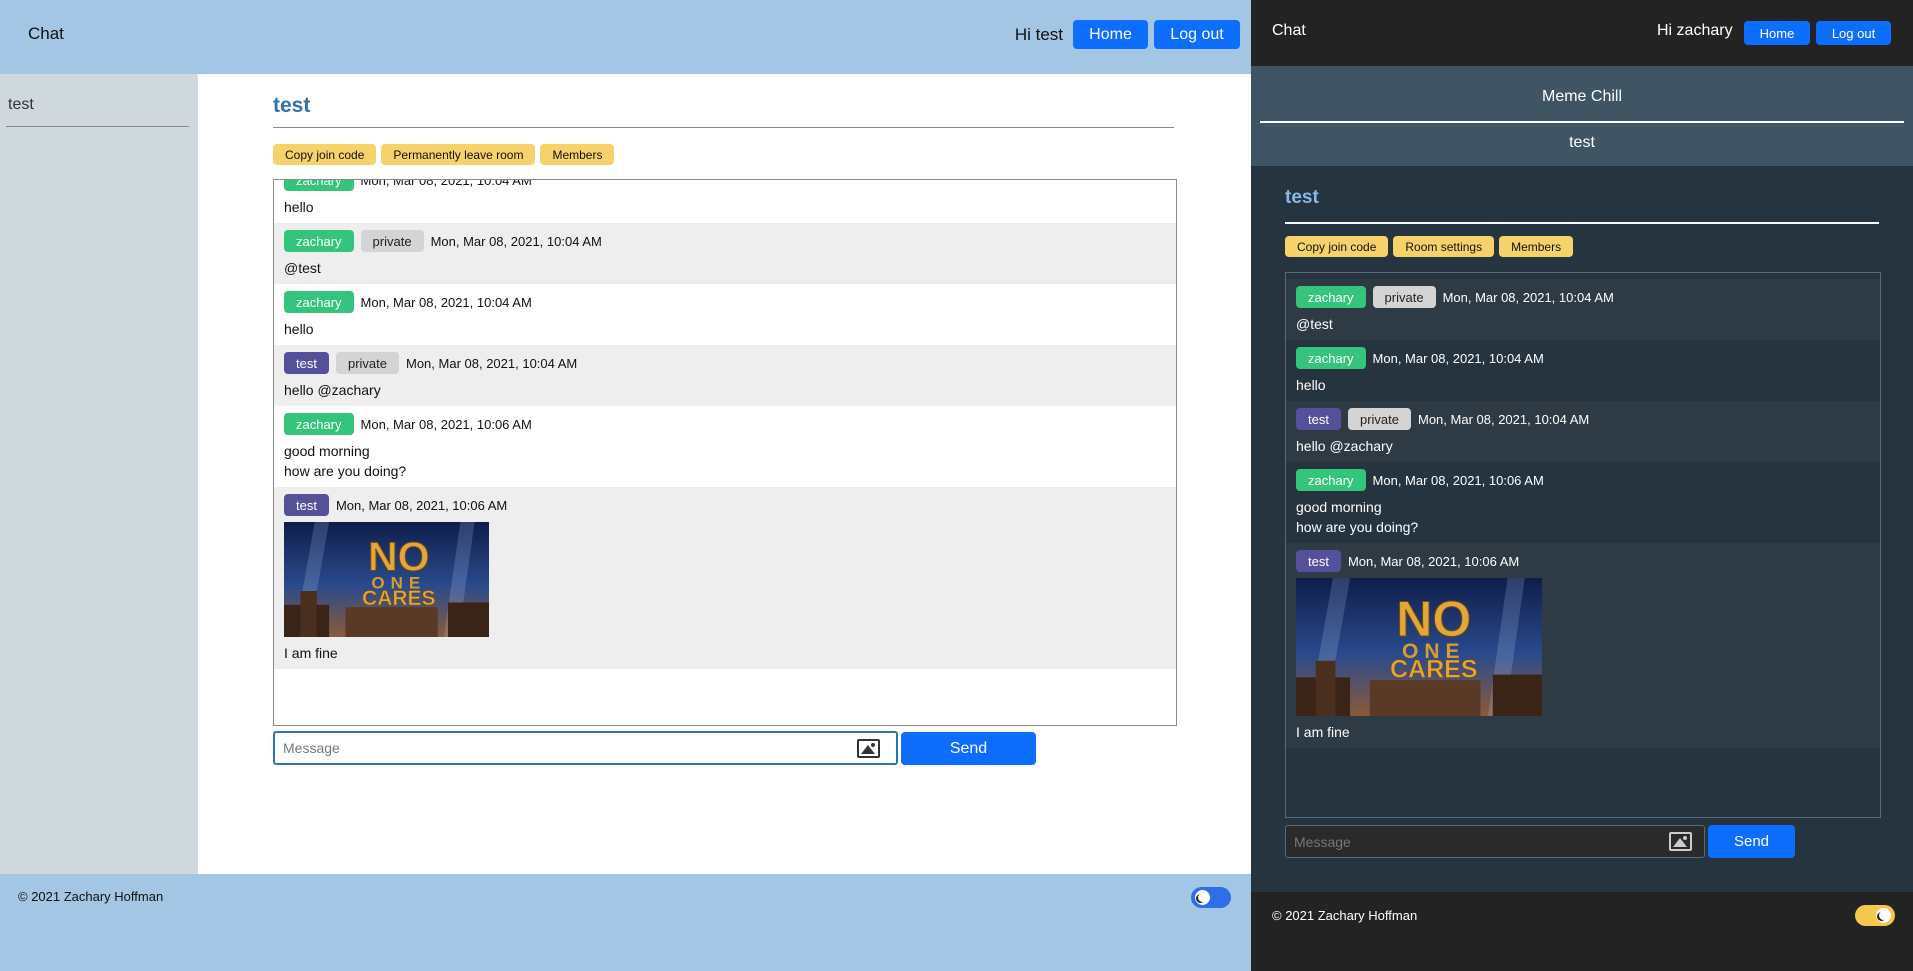  I want to click on room-item-test: test, so click(1582, 143).